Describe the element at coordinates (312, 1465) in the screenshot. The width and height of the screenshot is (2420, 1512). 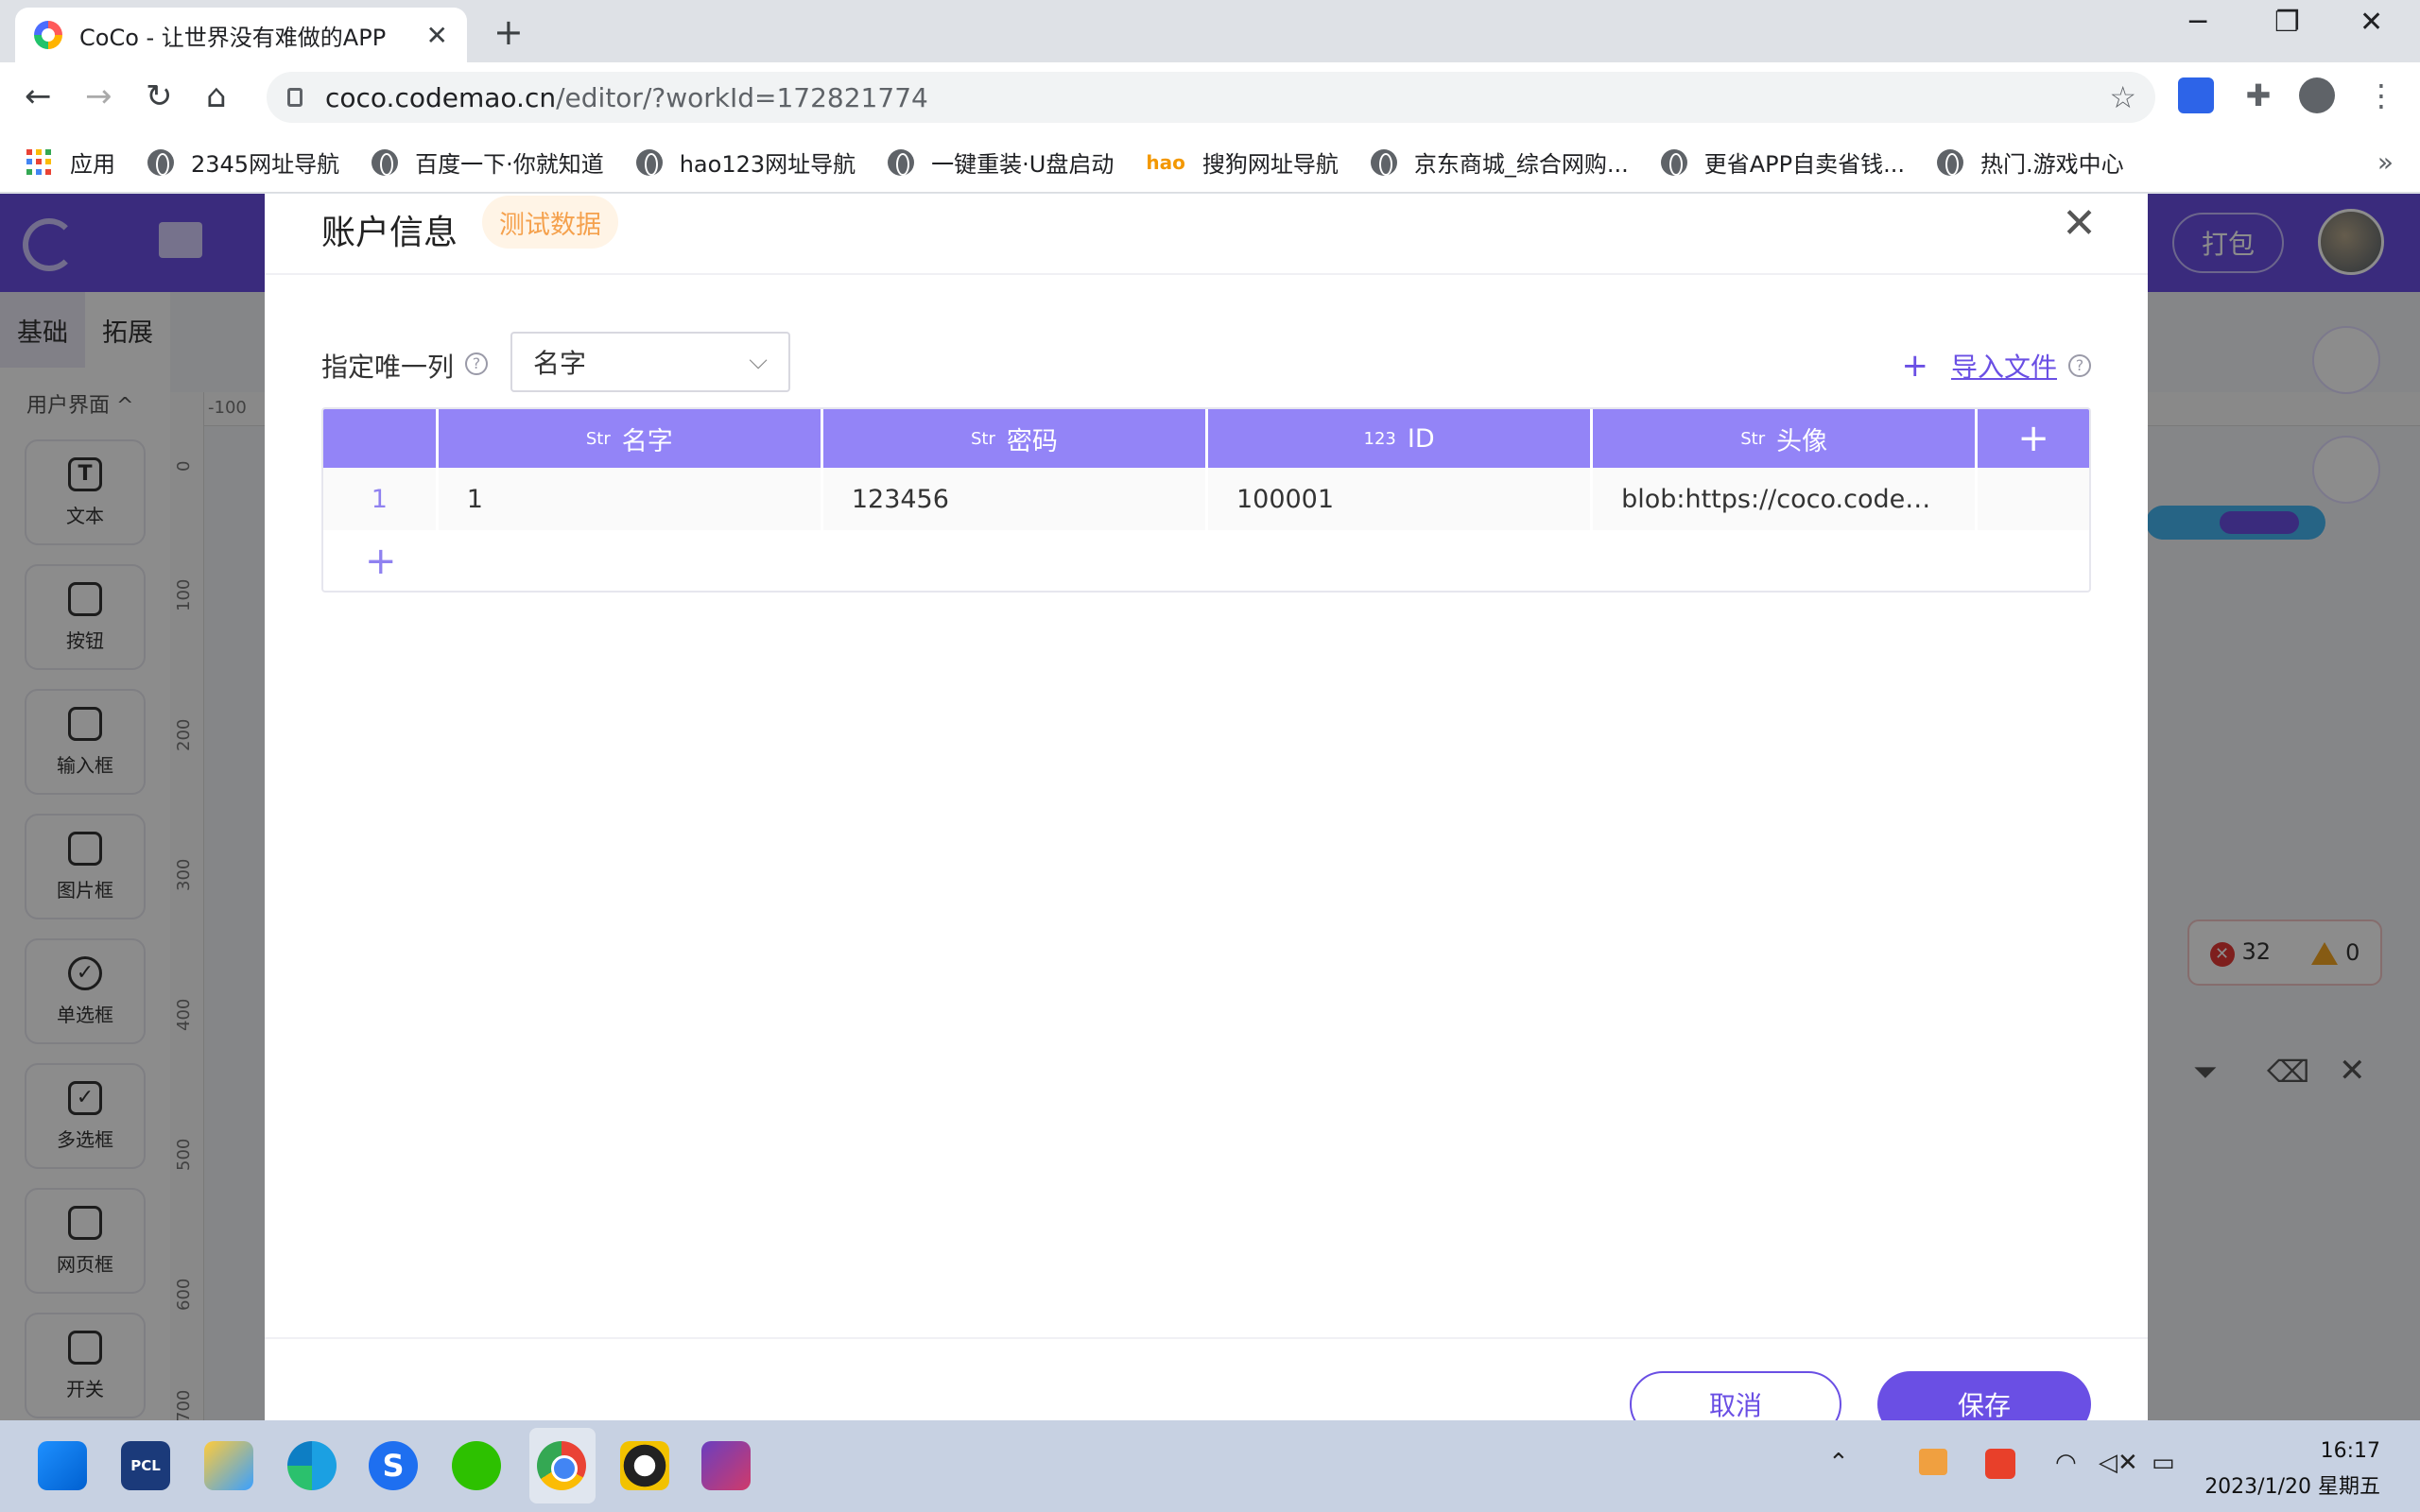
I see `edge-browser-icon` at that location.